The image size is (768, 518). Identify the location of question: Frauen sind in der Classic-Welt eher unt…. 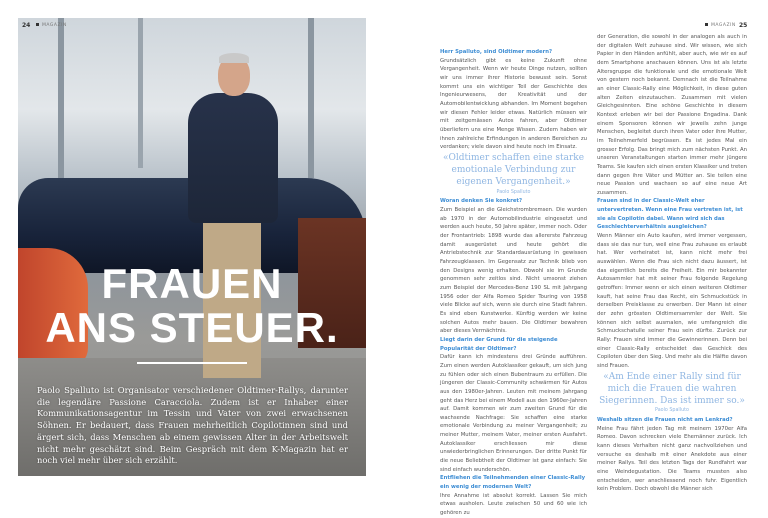
(670, 214).